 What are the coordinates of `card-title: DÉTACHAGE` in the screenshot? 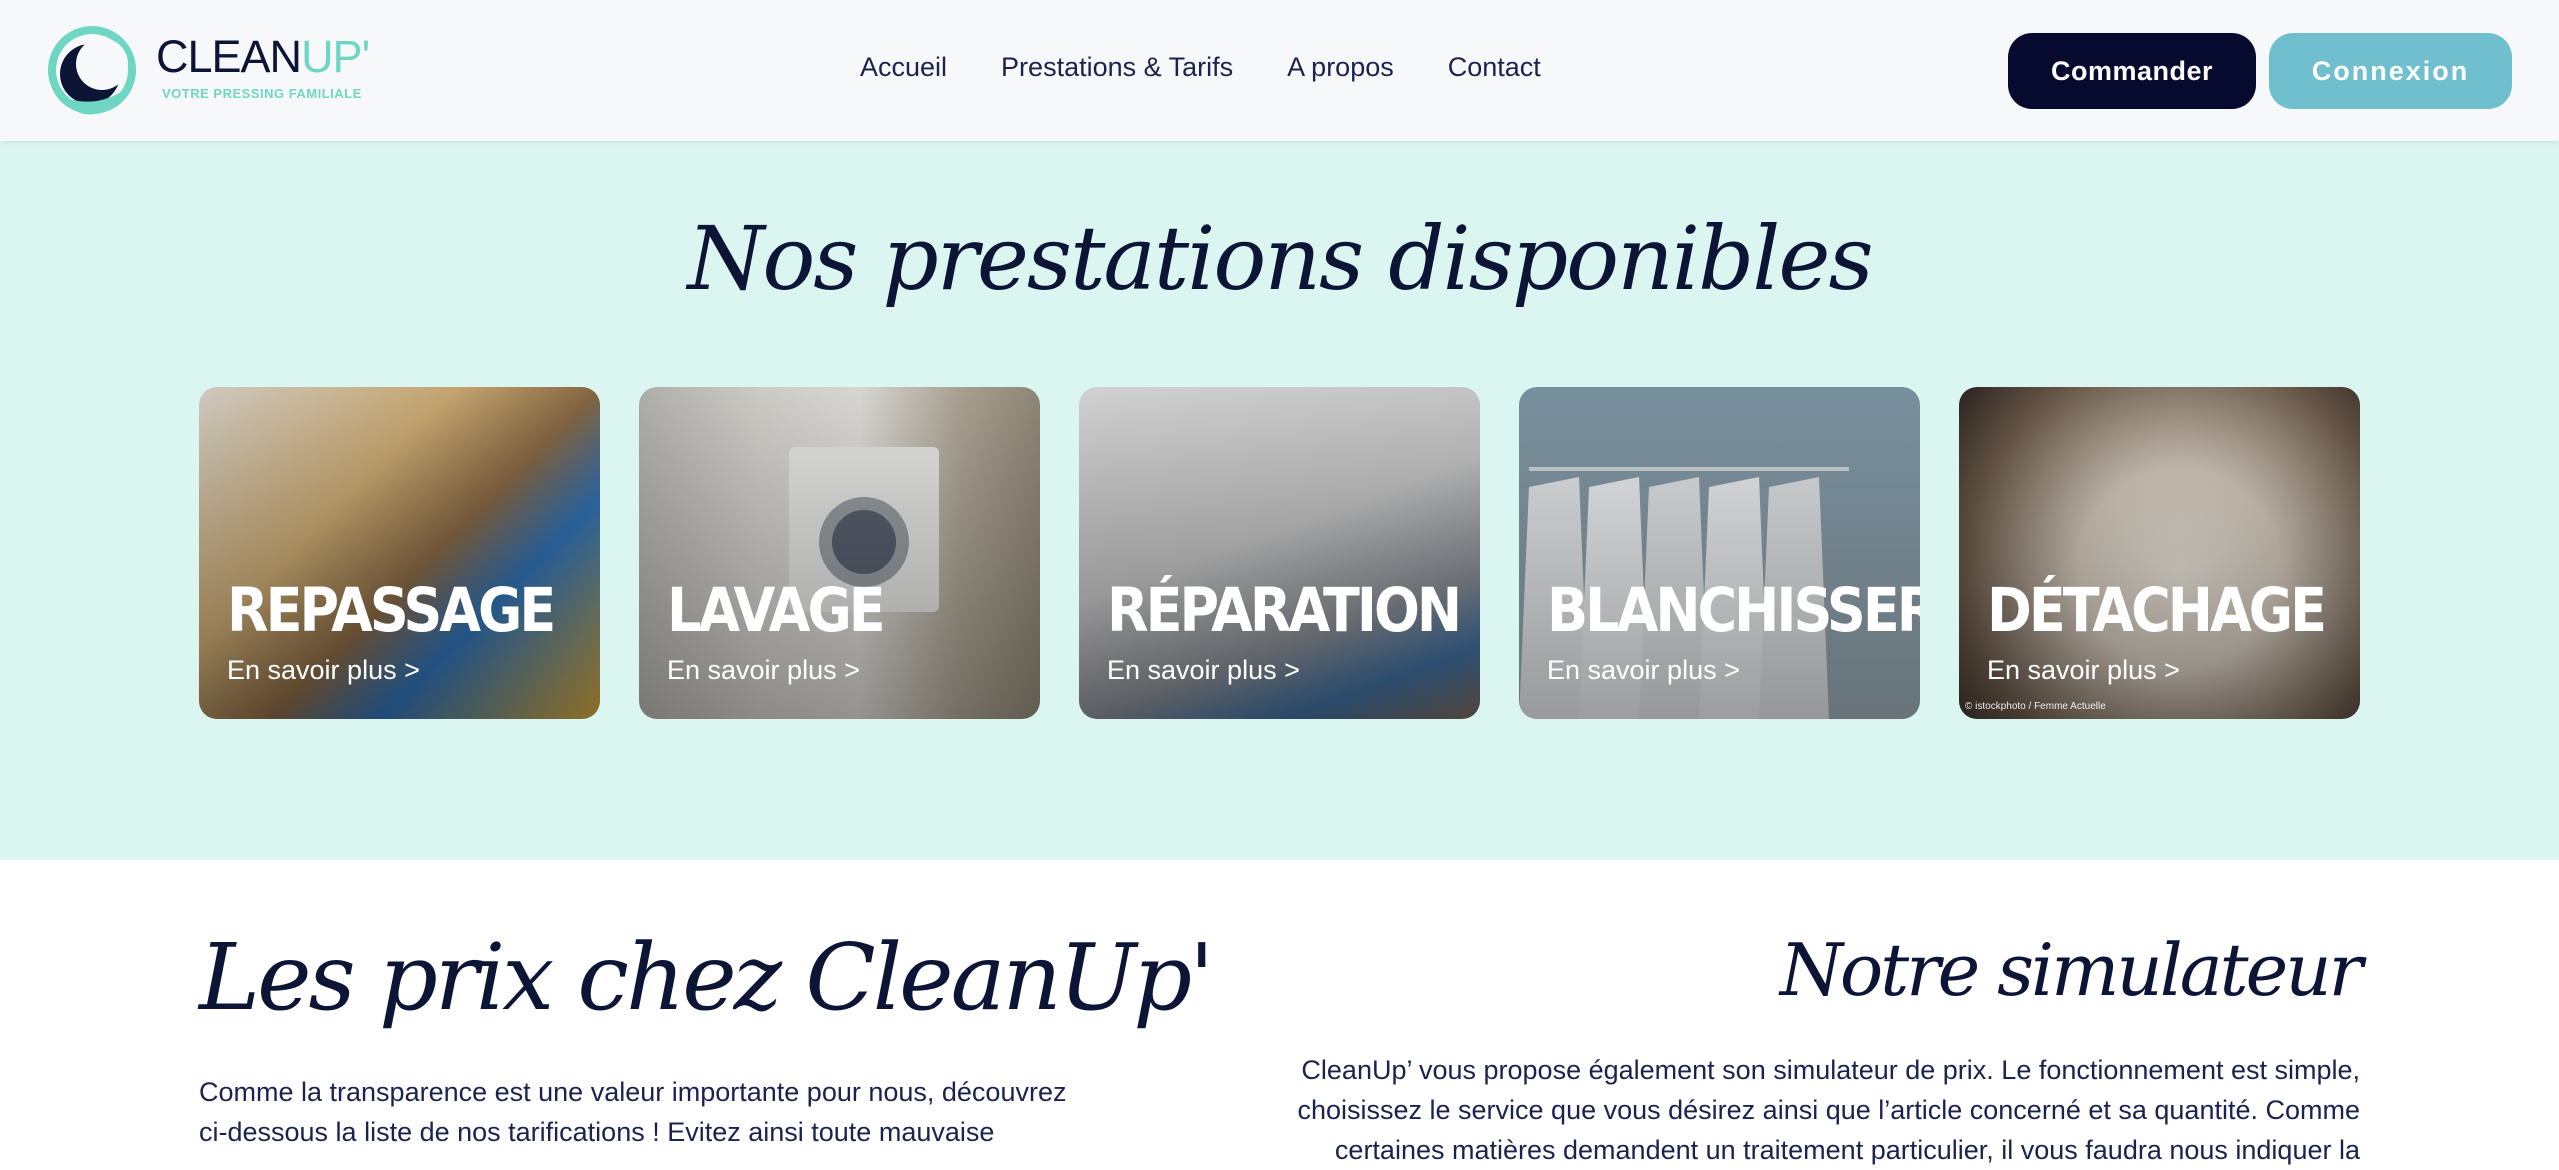 It's located at (2157, 610).